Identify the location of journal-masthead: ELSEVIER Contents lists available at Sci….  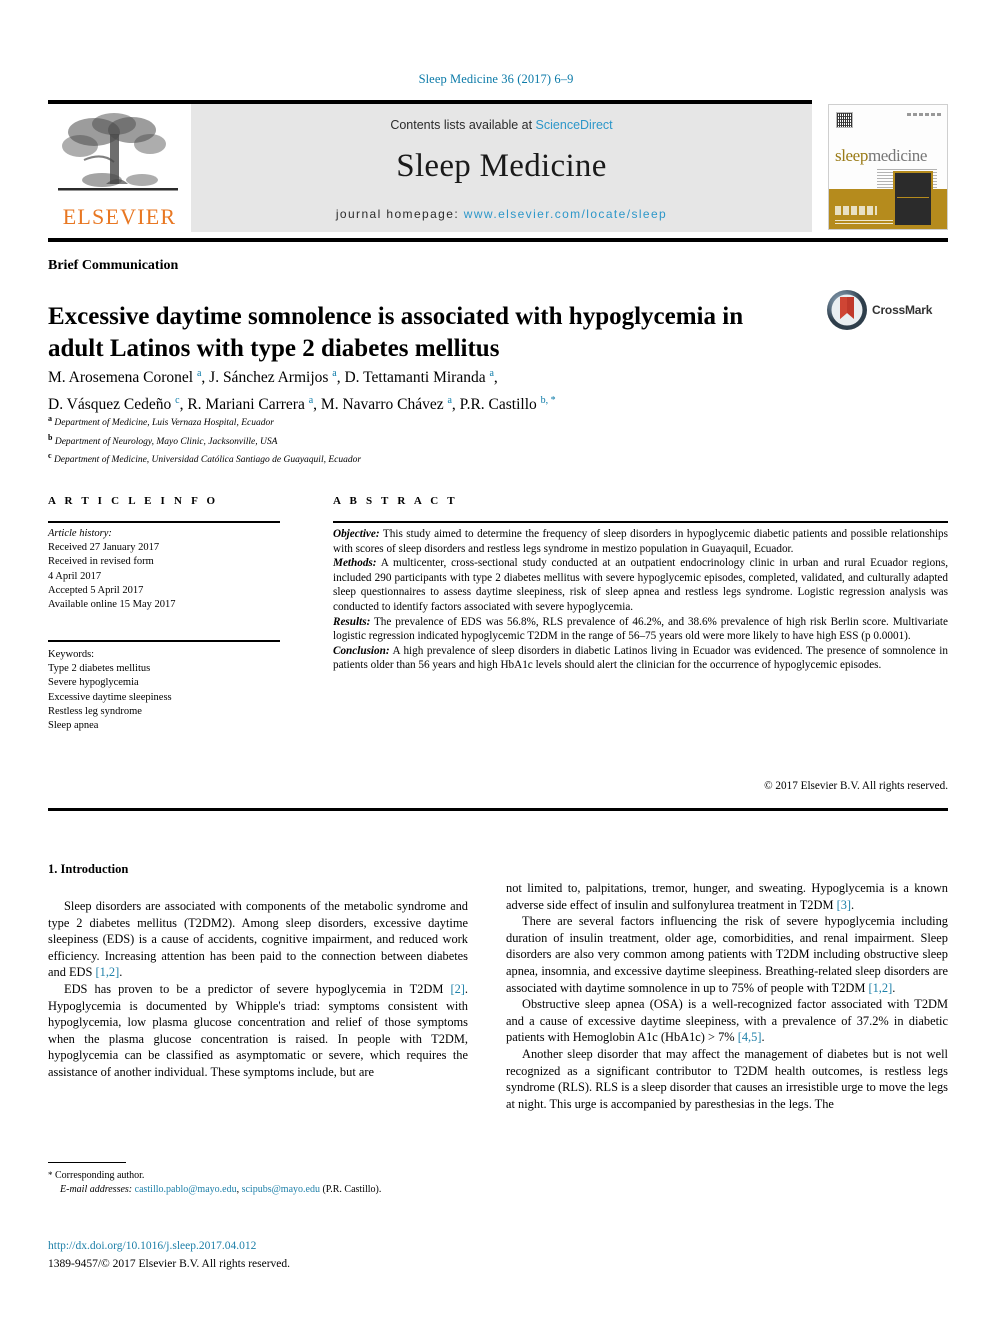
(430, 166).